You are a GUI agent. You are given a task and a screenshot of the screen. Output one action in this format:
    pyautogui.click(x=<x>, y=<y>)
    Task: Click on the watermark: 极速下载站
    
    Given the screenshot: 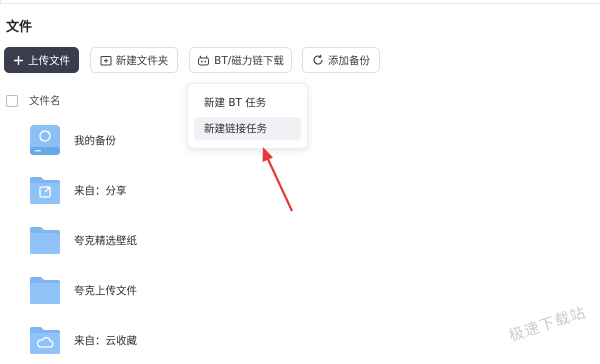 What is the action you would take?
    pyautogui.click(x=547, y=324)
    